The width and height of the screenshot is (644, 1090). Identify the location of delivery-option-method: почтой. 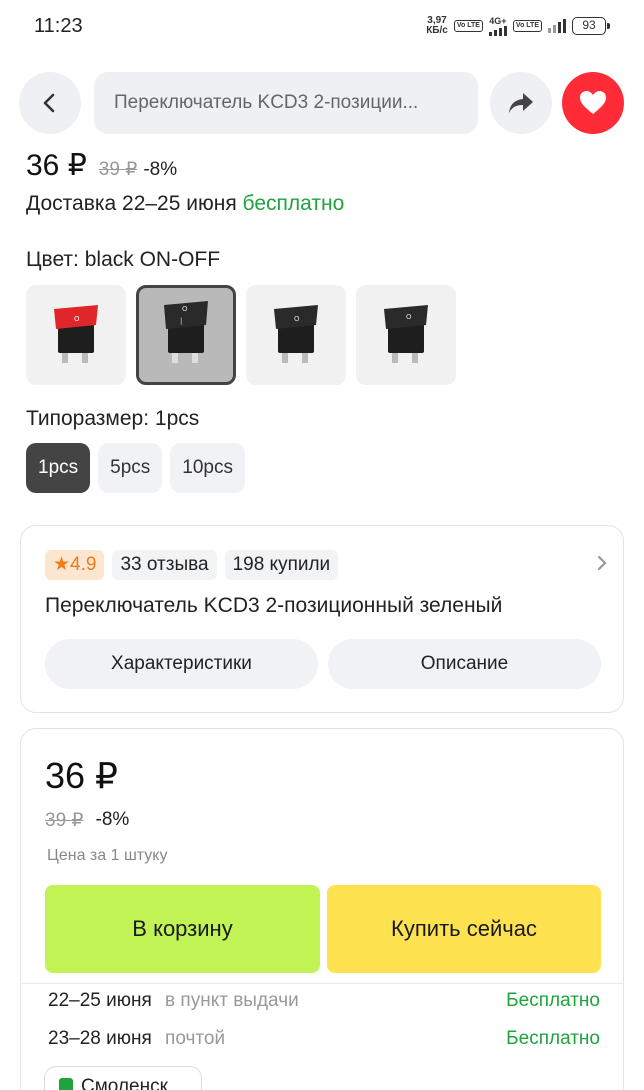
(195, 1038).